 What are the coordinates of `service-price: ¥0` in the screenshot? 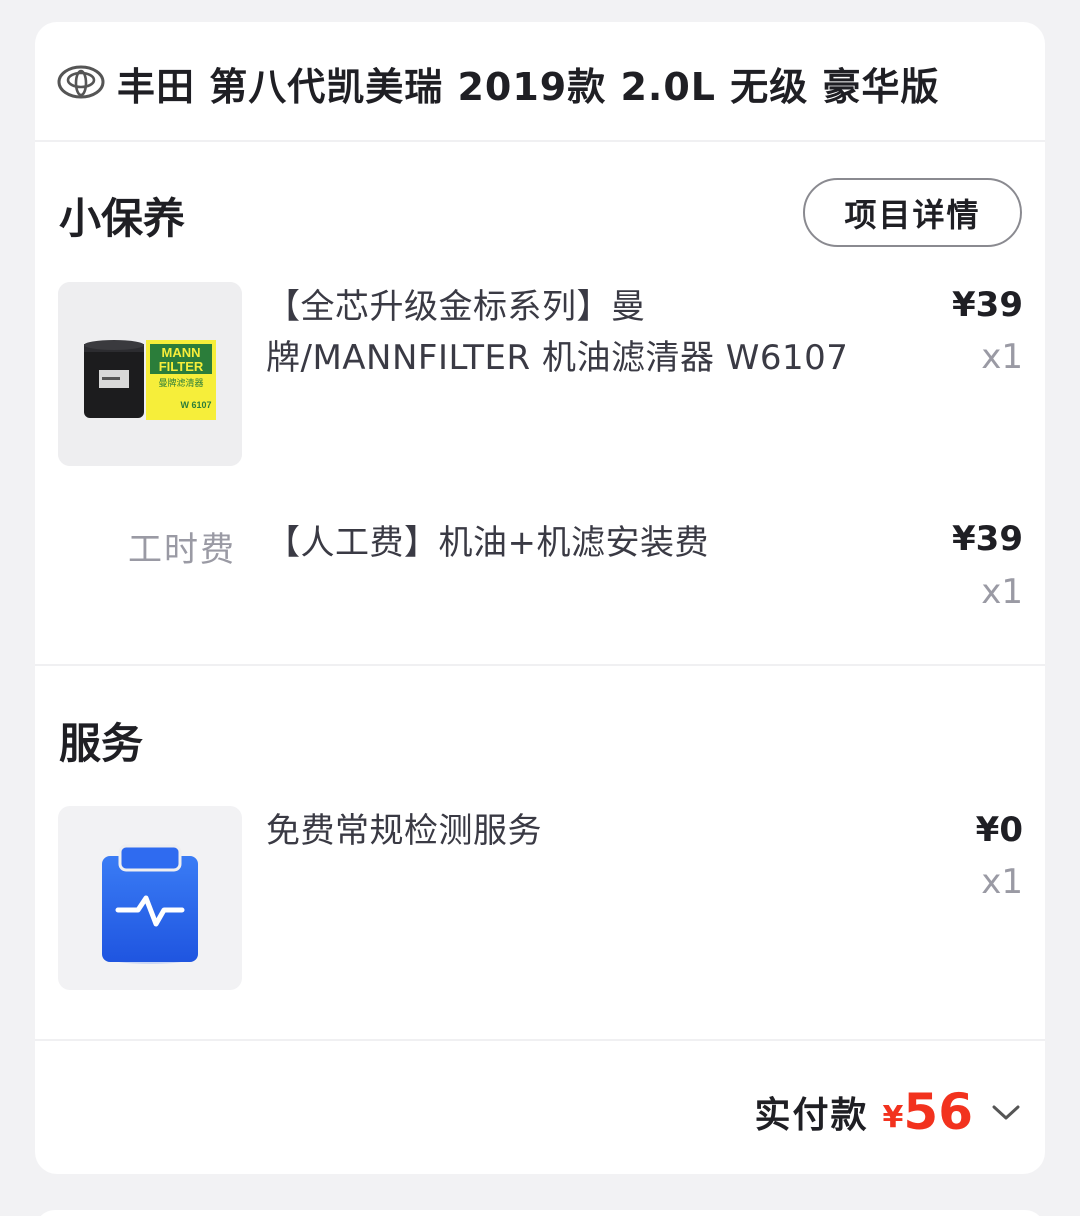 It's located at (999, 830).